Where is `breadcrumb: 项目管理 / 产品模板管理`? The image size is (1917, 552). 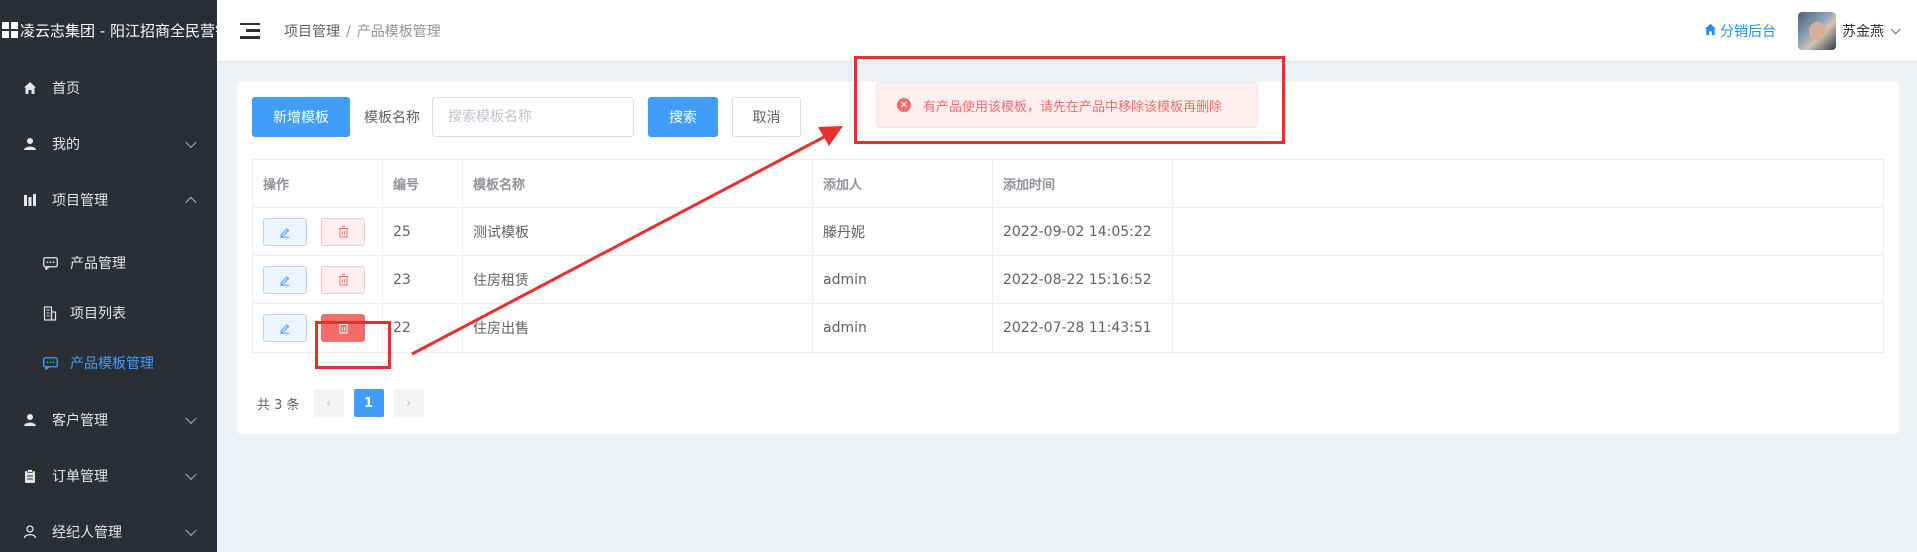 breadcrumb: 项目管理 / 产品模板管理 is located at coordinates (362, 31).